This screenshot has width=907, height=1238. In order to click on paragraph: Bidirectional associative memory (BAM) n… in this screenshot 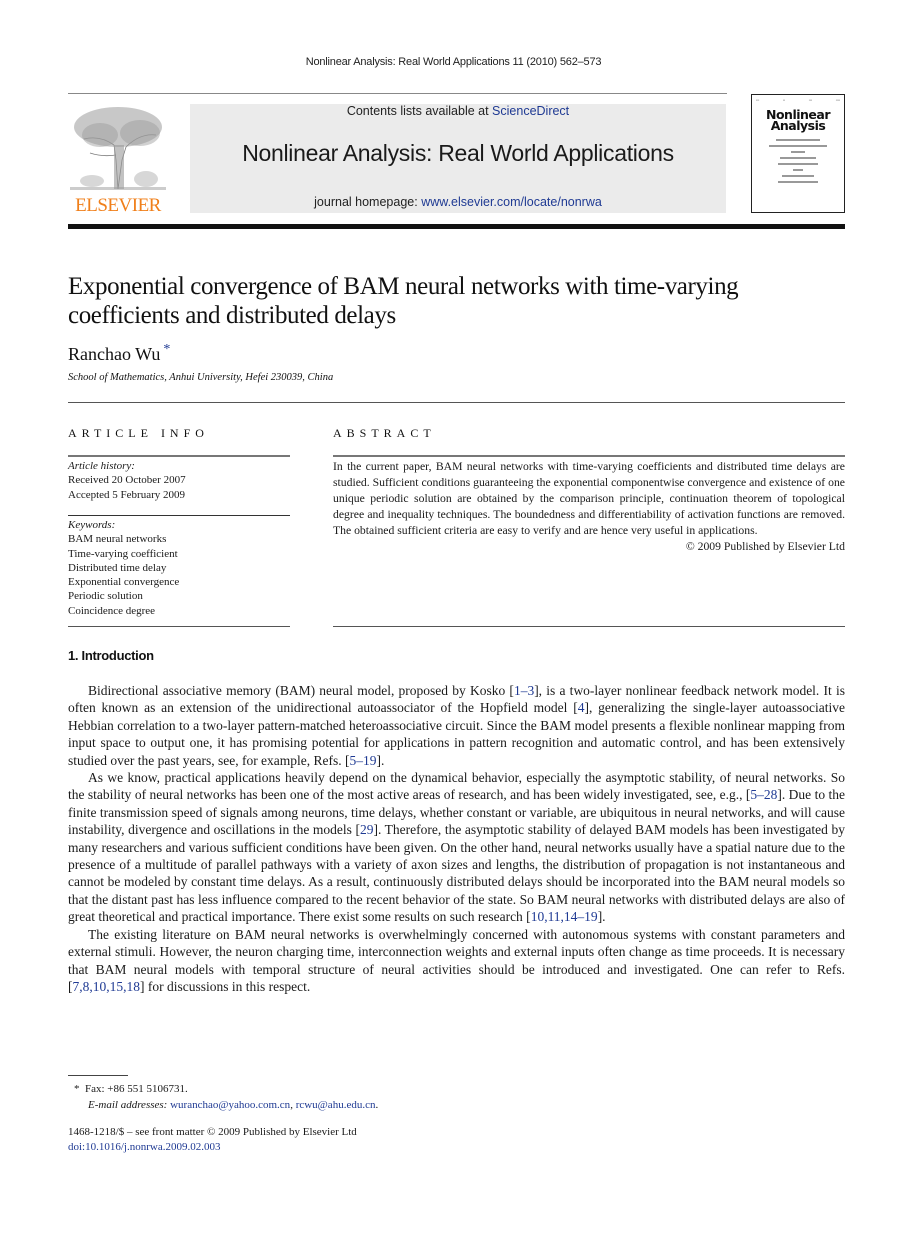, I will do `click(456, 725)`.